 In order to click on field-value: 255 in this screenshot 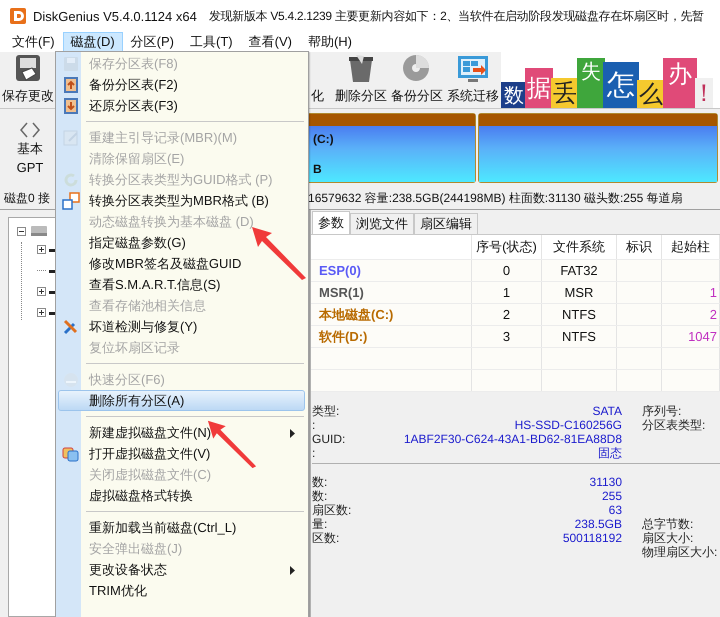, I will do `click(612, 496)`.